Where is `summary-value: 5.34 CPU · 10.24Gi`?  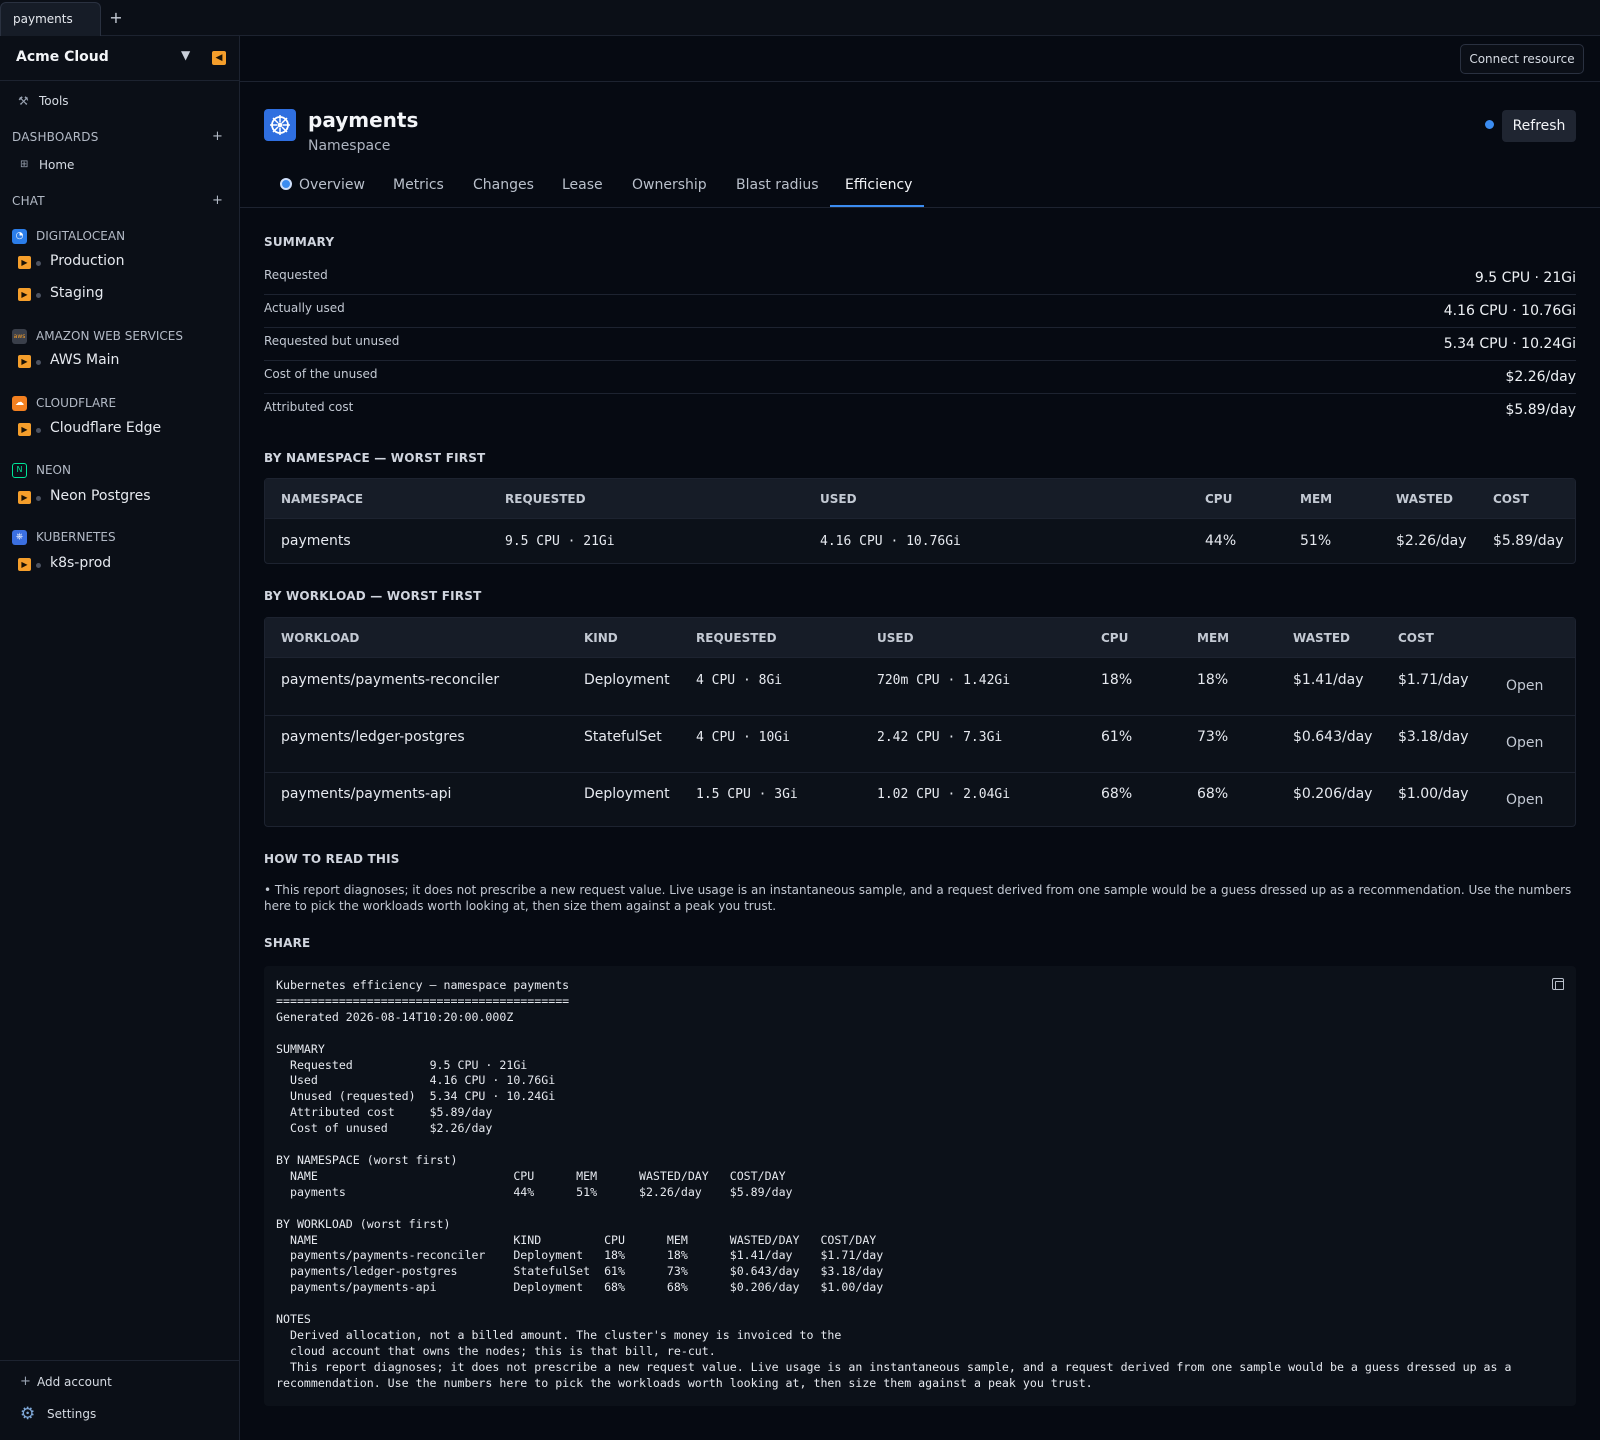 summary-value: 5.34 CPU · 10.24Gi is located at coordinates (1509, 344).